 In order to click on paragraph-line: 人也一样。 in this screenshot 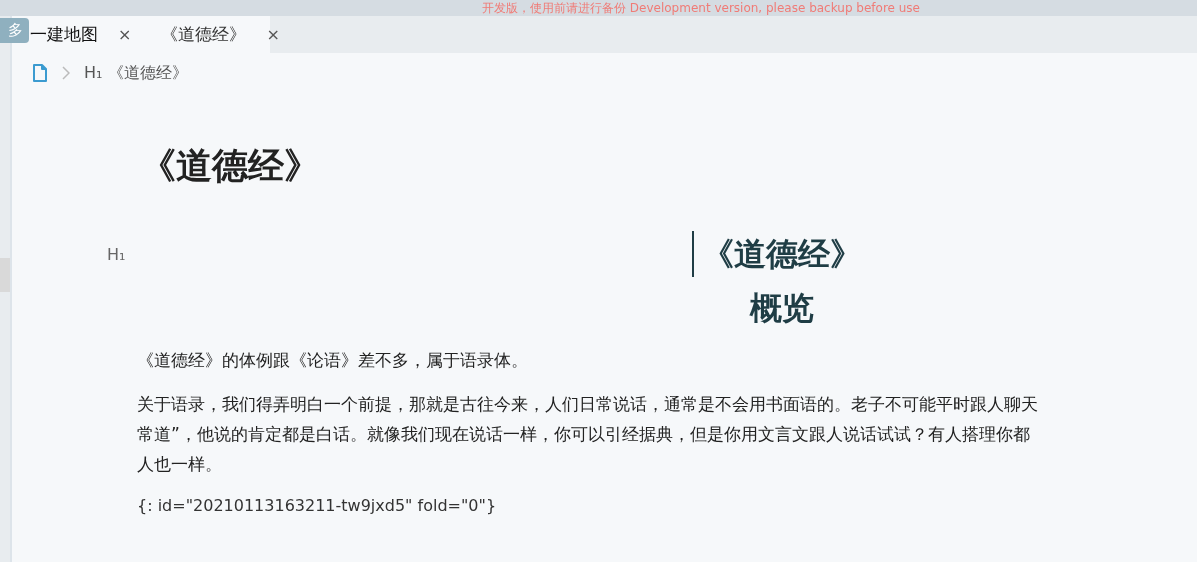, I will do `click(180, 464)`.